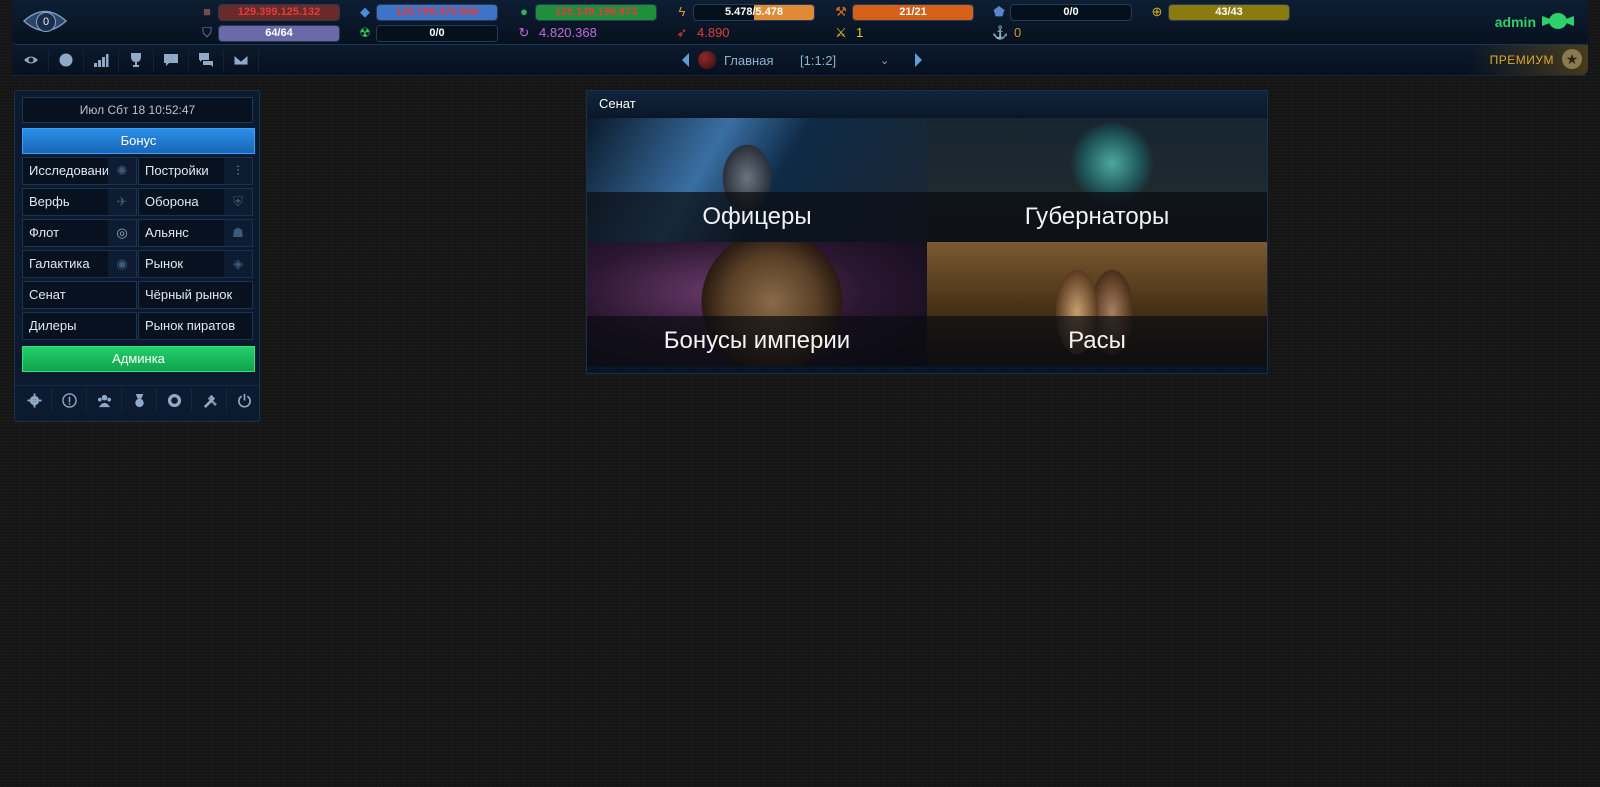 The image size is (1600, 787). I want to click on resource-metal: ■ 129.399.125.132, so click(270, 12).